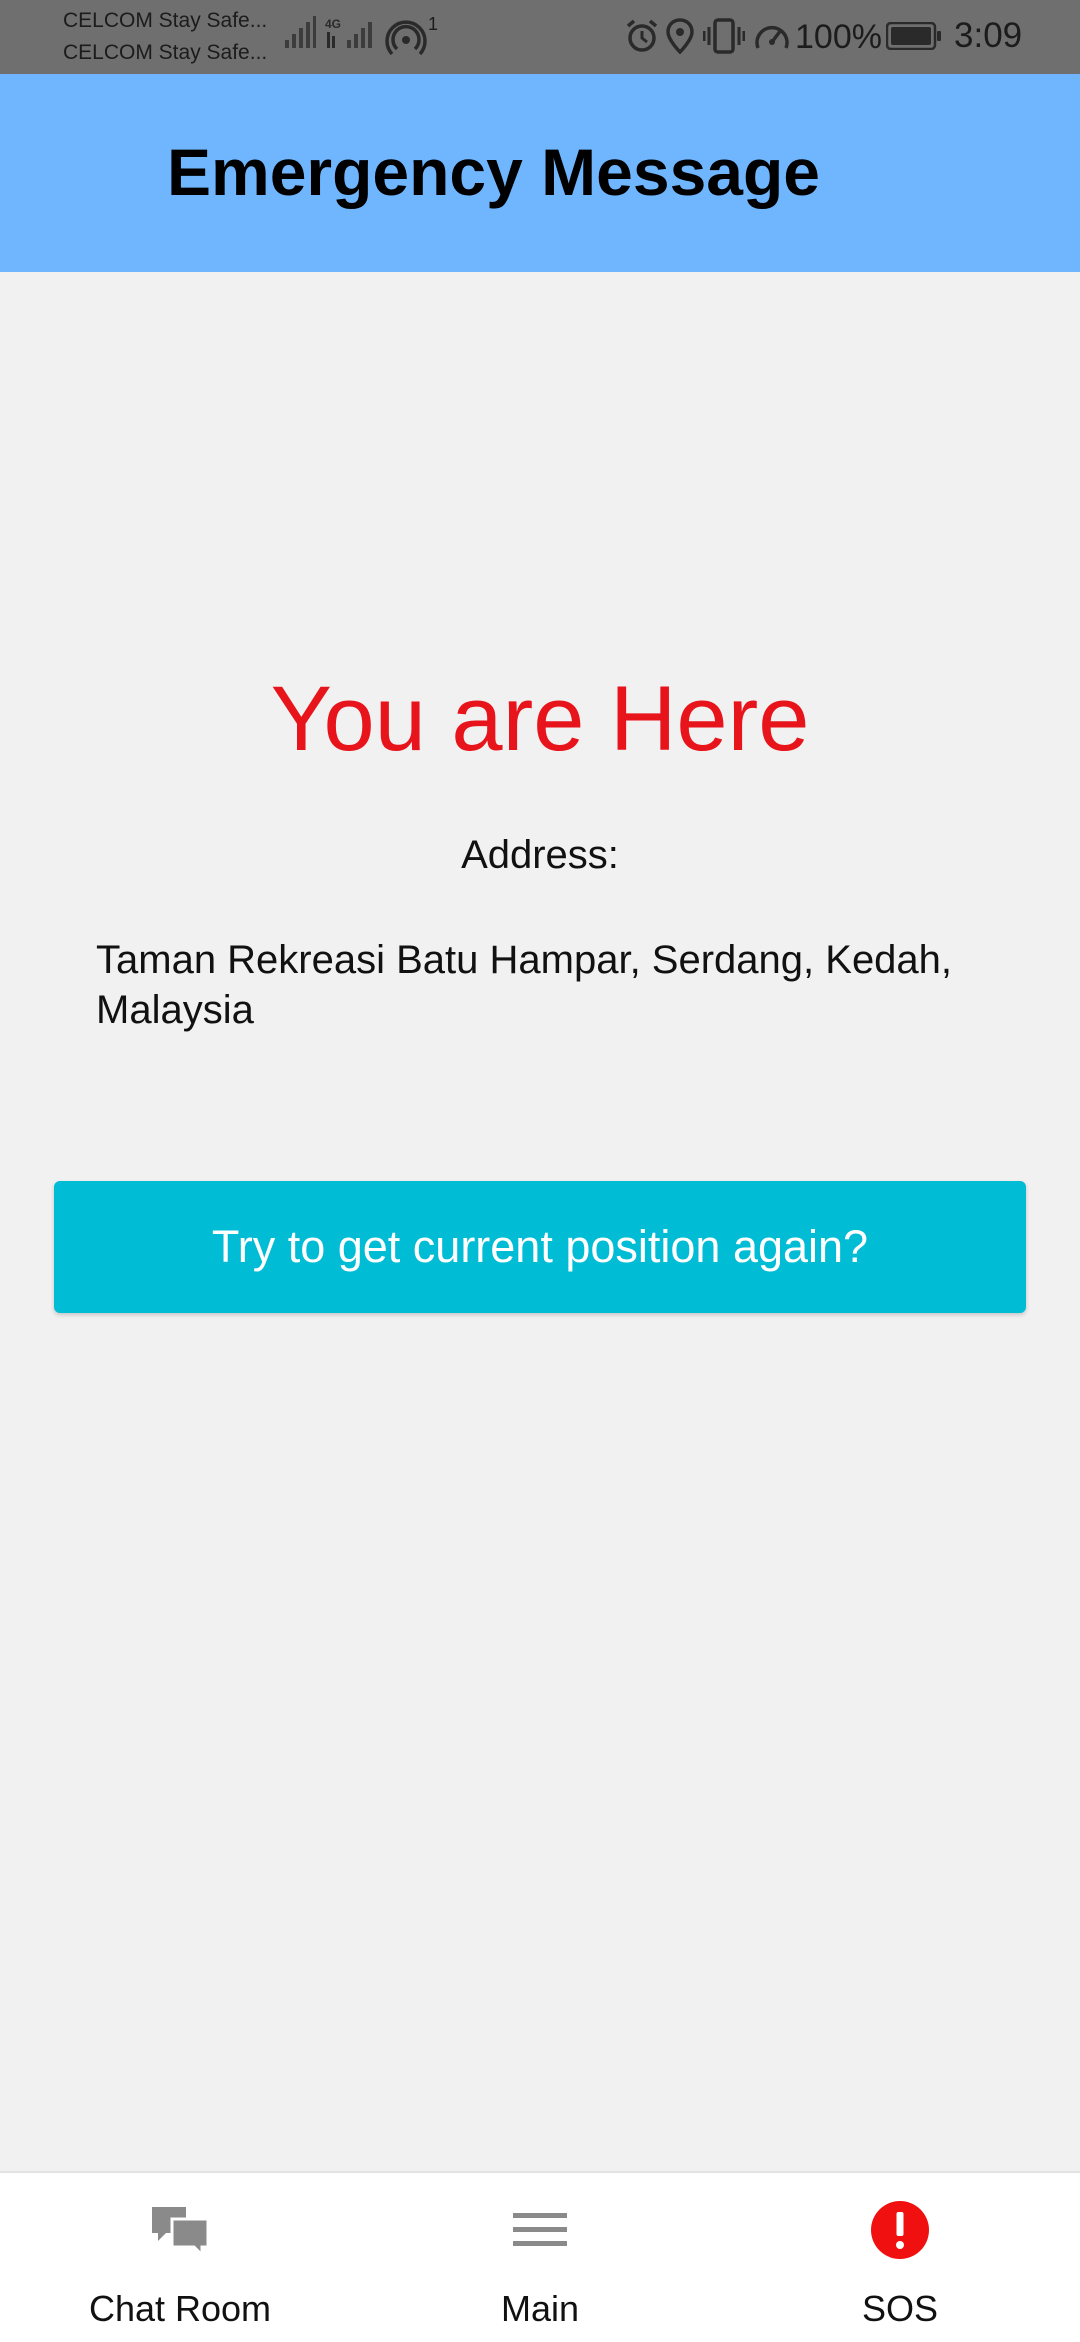  What do you see at coordinates (540, 855) in the screenshot?
I see `address-label: Address:` at bounding box center [540, 855].